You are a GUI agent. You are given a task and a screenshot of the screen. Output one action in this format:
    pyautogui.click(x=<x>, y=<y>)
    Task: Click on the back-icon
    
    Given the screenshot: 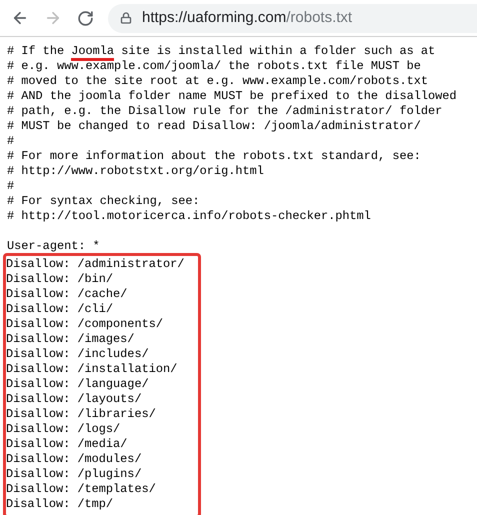 What is the action you would take?
    pyautogui.click(x=20, y=18)
    